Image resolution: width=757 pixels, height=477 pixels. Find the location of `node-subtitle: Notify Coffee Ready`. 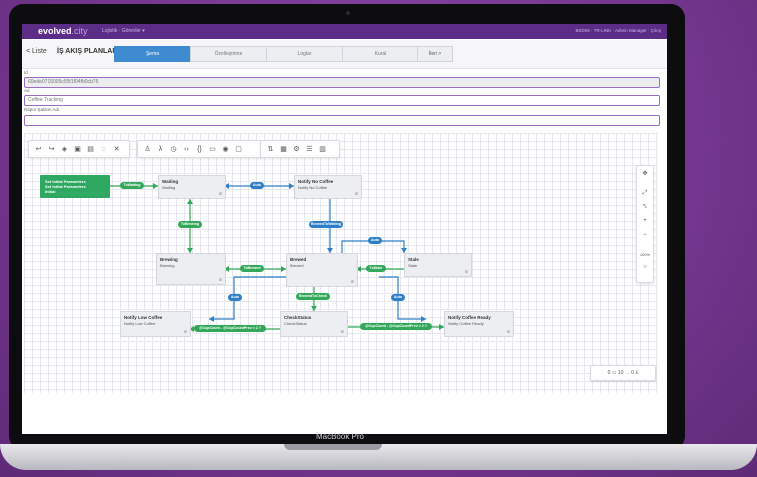

node-subtitle: Notify Coffee Ready is located at coordinates (466, 323).